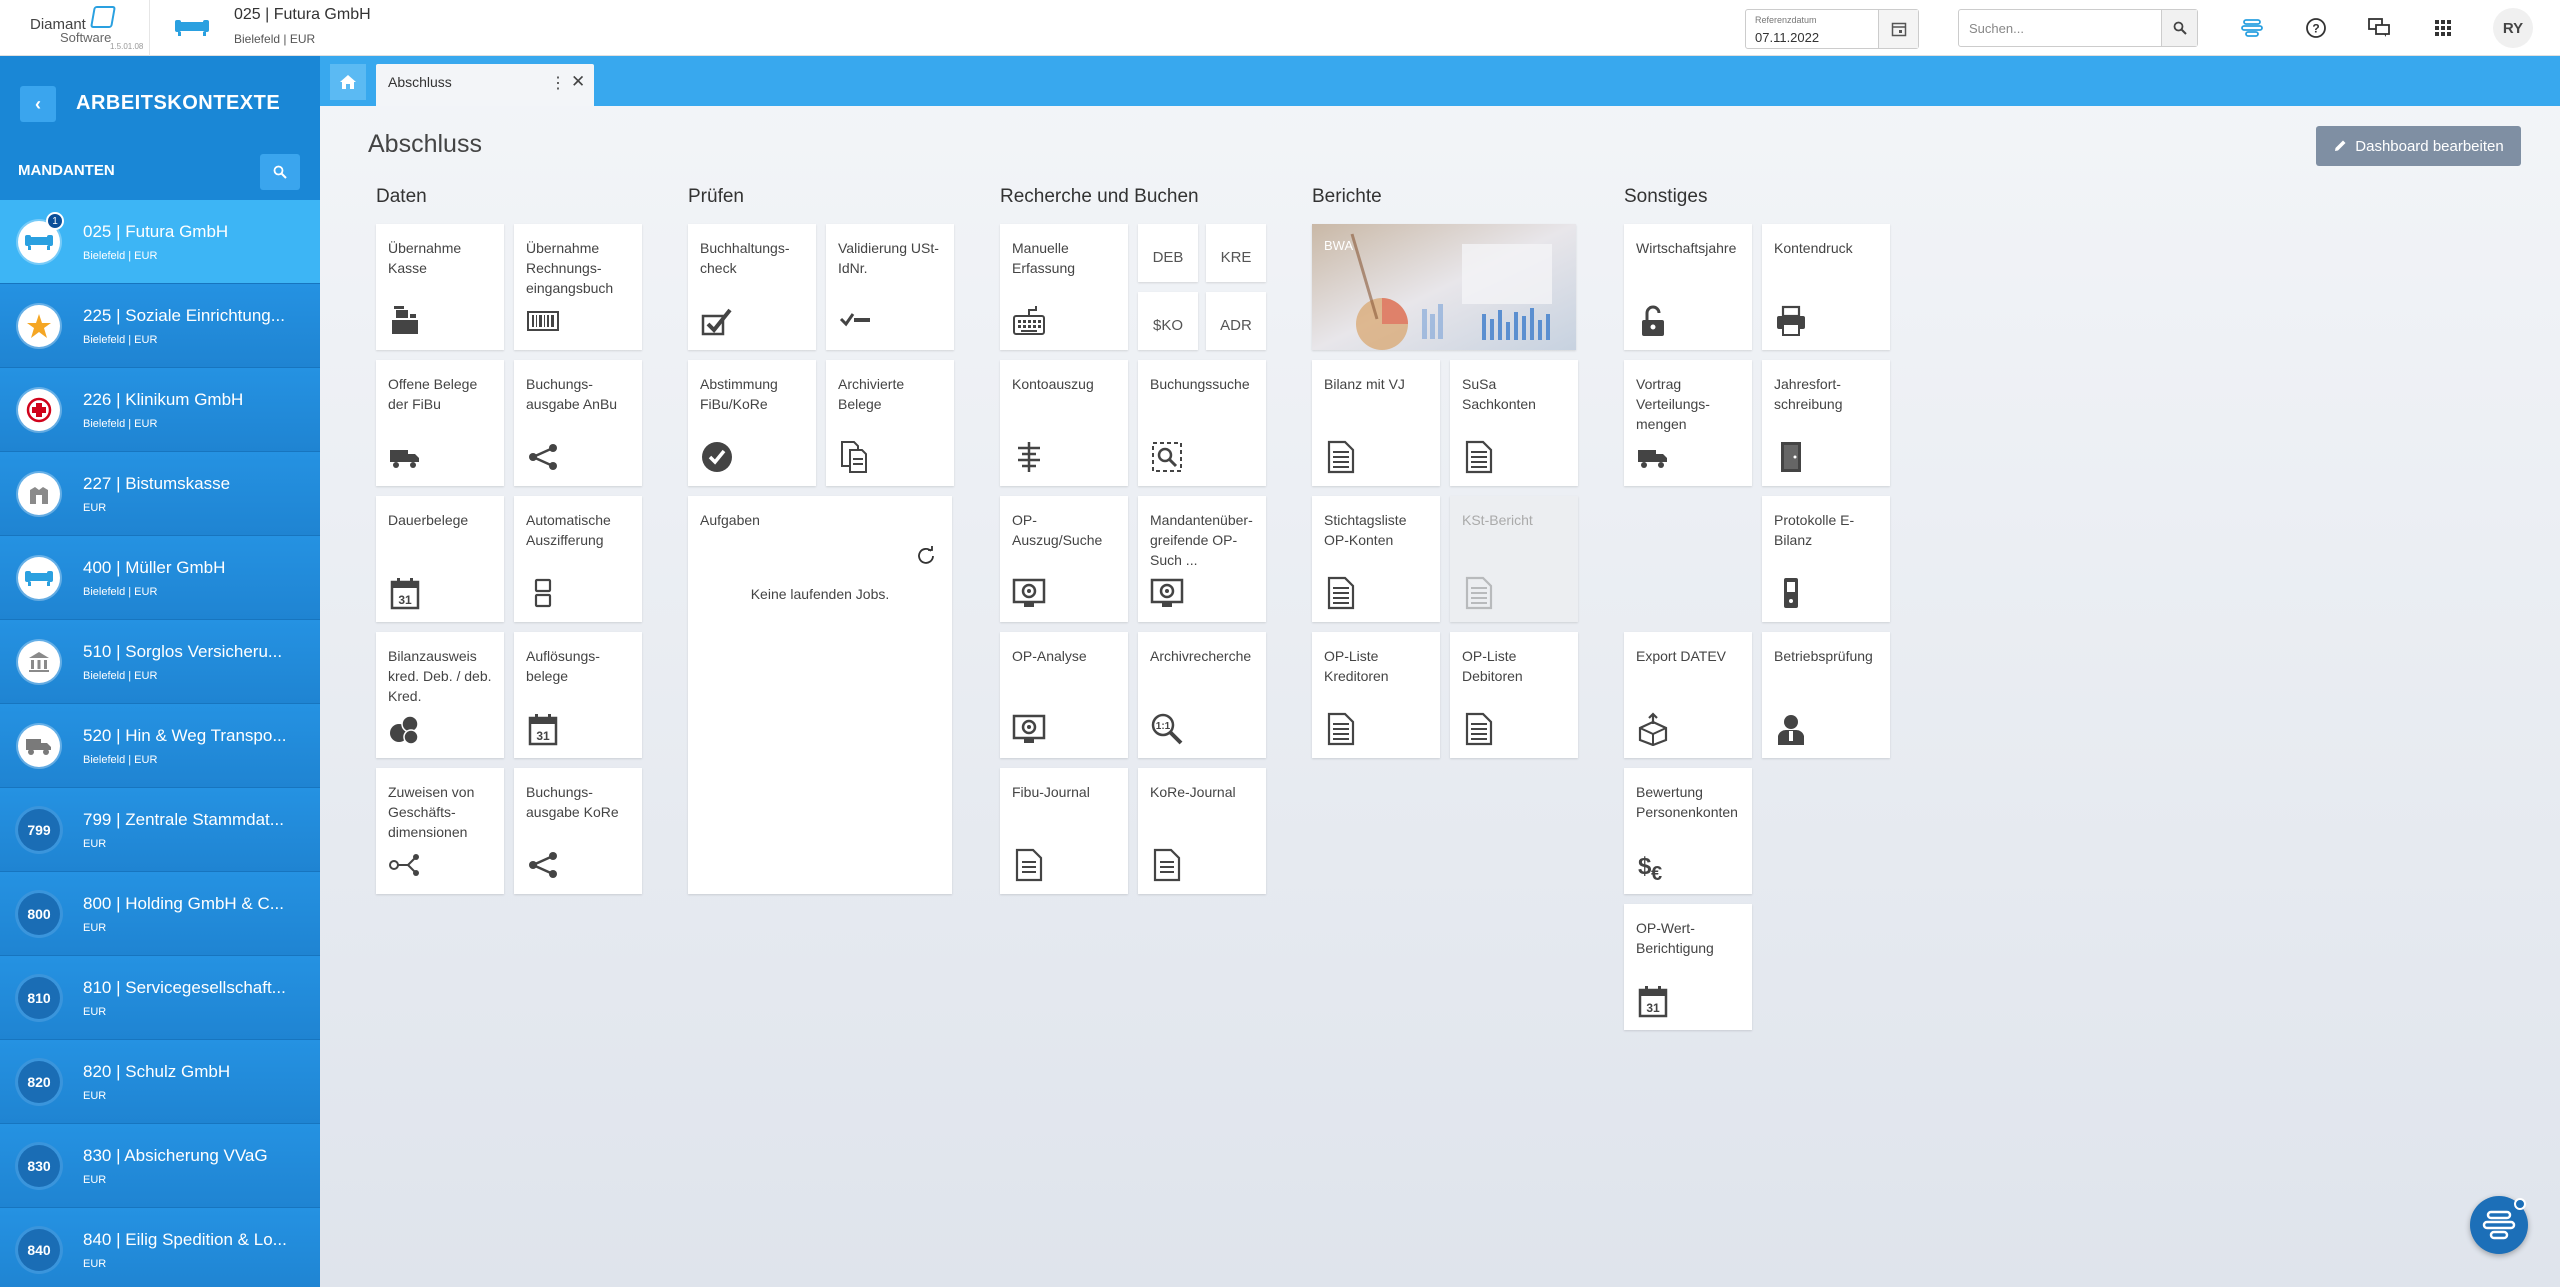  Describe the element at coordinates (160, 410) in the screenshot. I see `sidebar-item-mandant: 226 | Klinikum GmbH Bielefeld | EUR` at that location.